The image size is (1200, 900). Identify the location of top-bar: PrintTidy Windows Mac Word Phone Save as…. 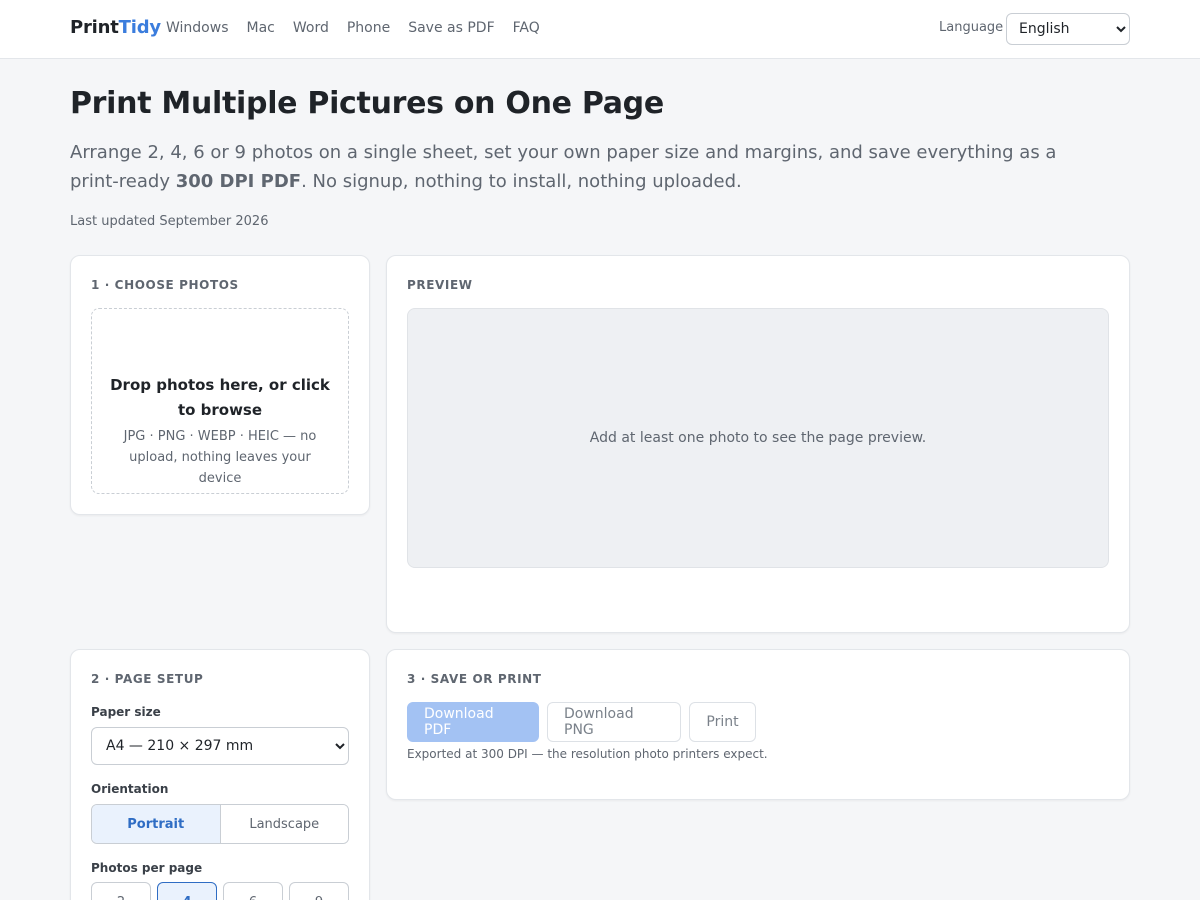
(600, 29).